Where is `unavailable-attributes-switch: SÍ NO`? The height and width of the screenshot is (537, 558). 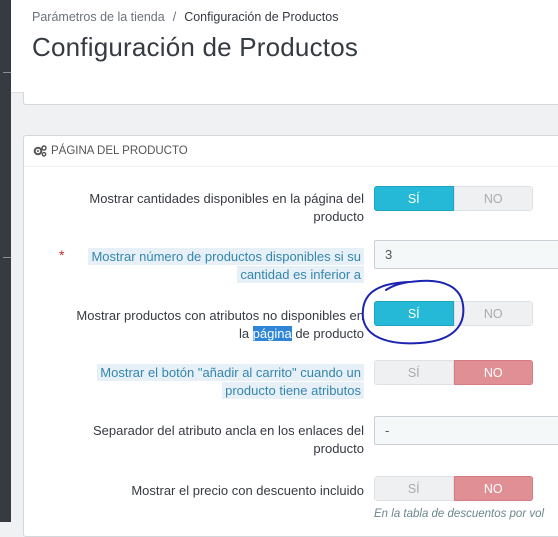
unavailable-attributes-switch: SÍ NO is located at coordinates (453, 313).